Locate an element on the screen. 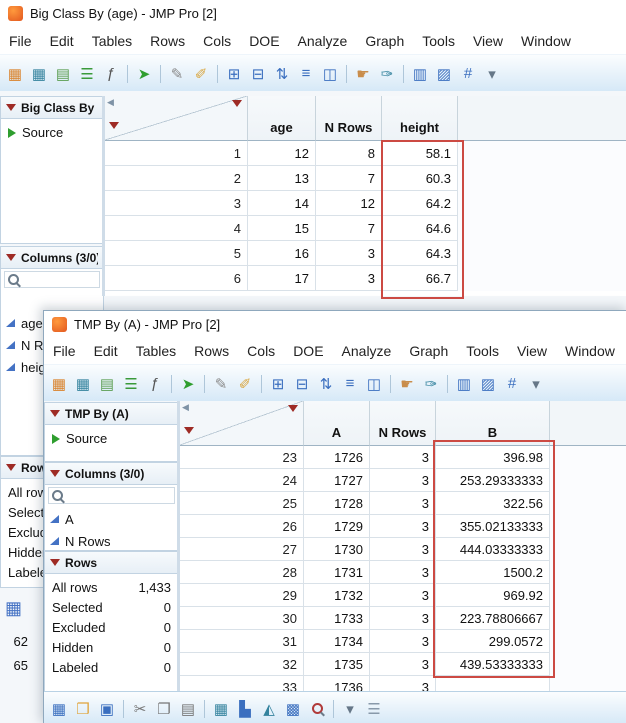 Image resolution: width=626 pixels, height=723 pixels. cell-b: 969.92 is located at coordinates (493, 595).